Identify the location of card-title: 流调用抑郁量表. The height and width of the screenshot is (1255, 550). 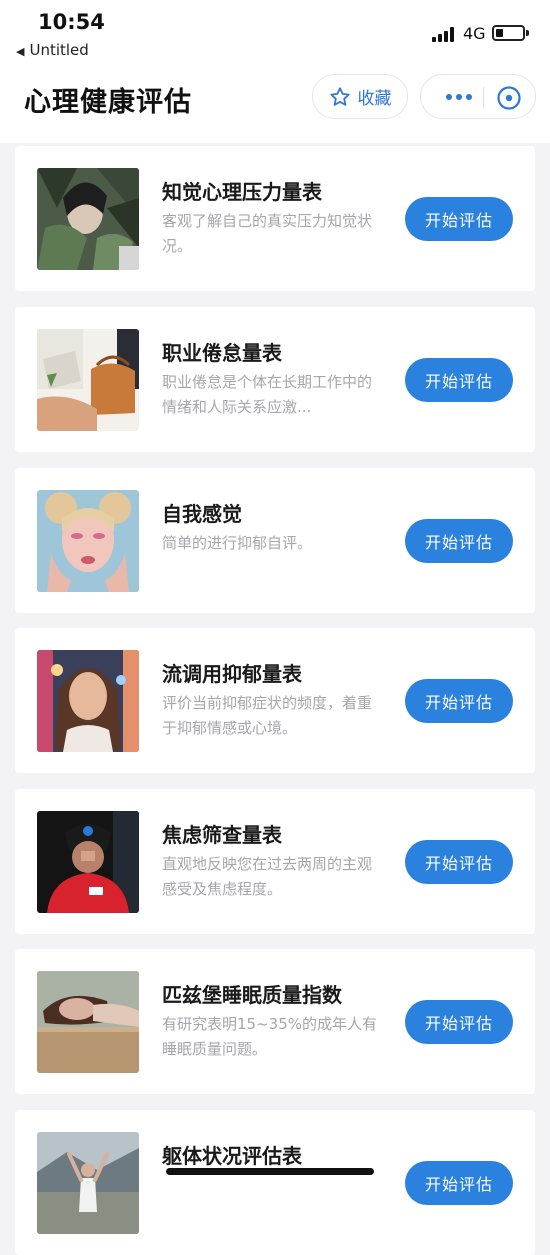
(232, 674).